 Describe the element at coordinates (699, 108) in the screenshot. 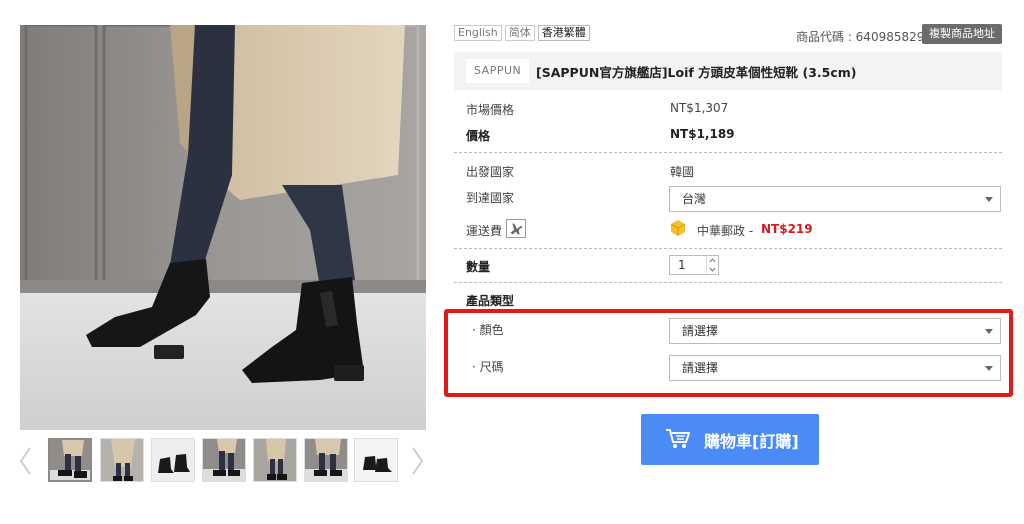

I see `market-price-value: NT$1,307` at that location.